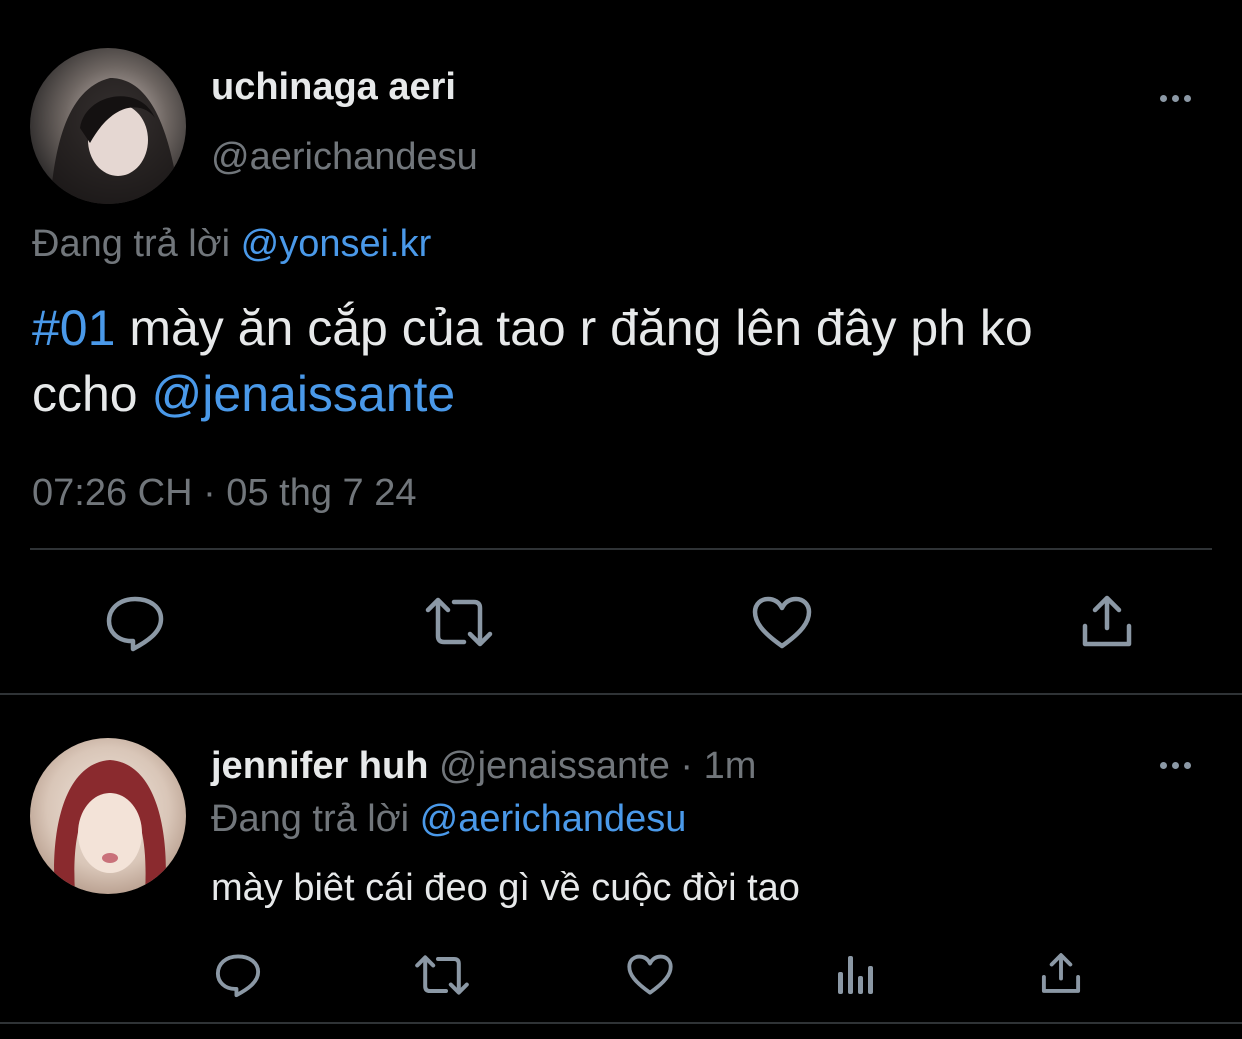 The height and width of the screenshot is (1039, 1242). What do you see at coordinates (730, 766) in the screenshot?
I see `reply-time: 1m` at bounding box center [730, 766].